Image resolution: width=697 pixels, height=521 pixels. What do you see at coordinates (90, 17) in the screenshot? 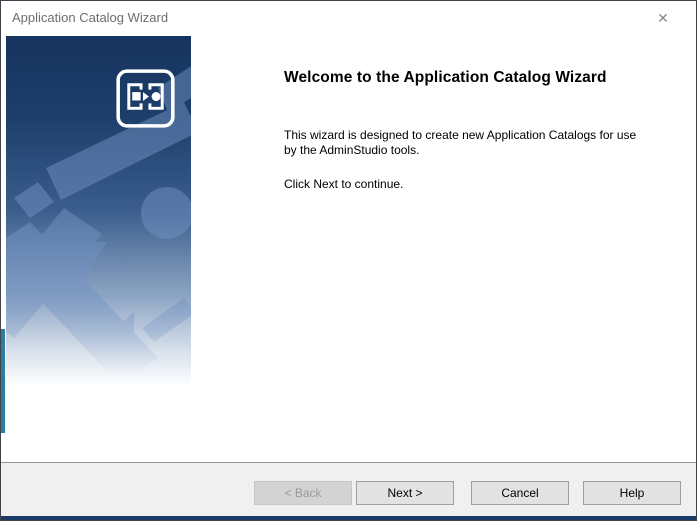
I see `window-title: Application Catalog Wizard` at bounding box center [90, 17].